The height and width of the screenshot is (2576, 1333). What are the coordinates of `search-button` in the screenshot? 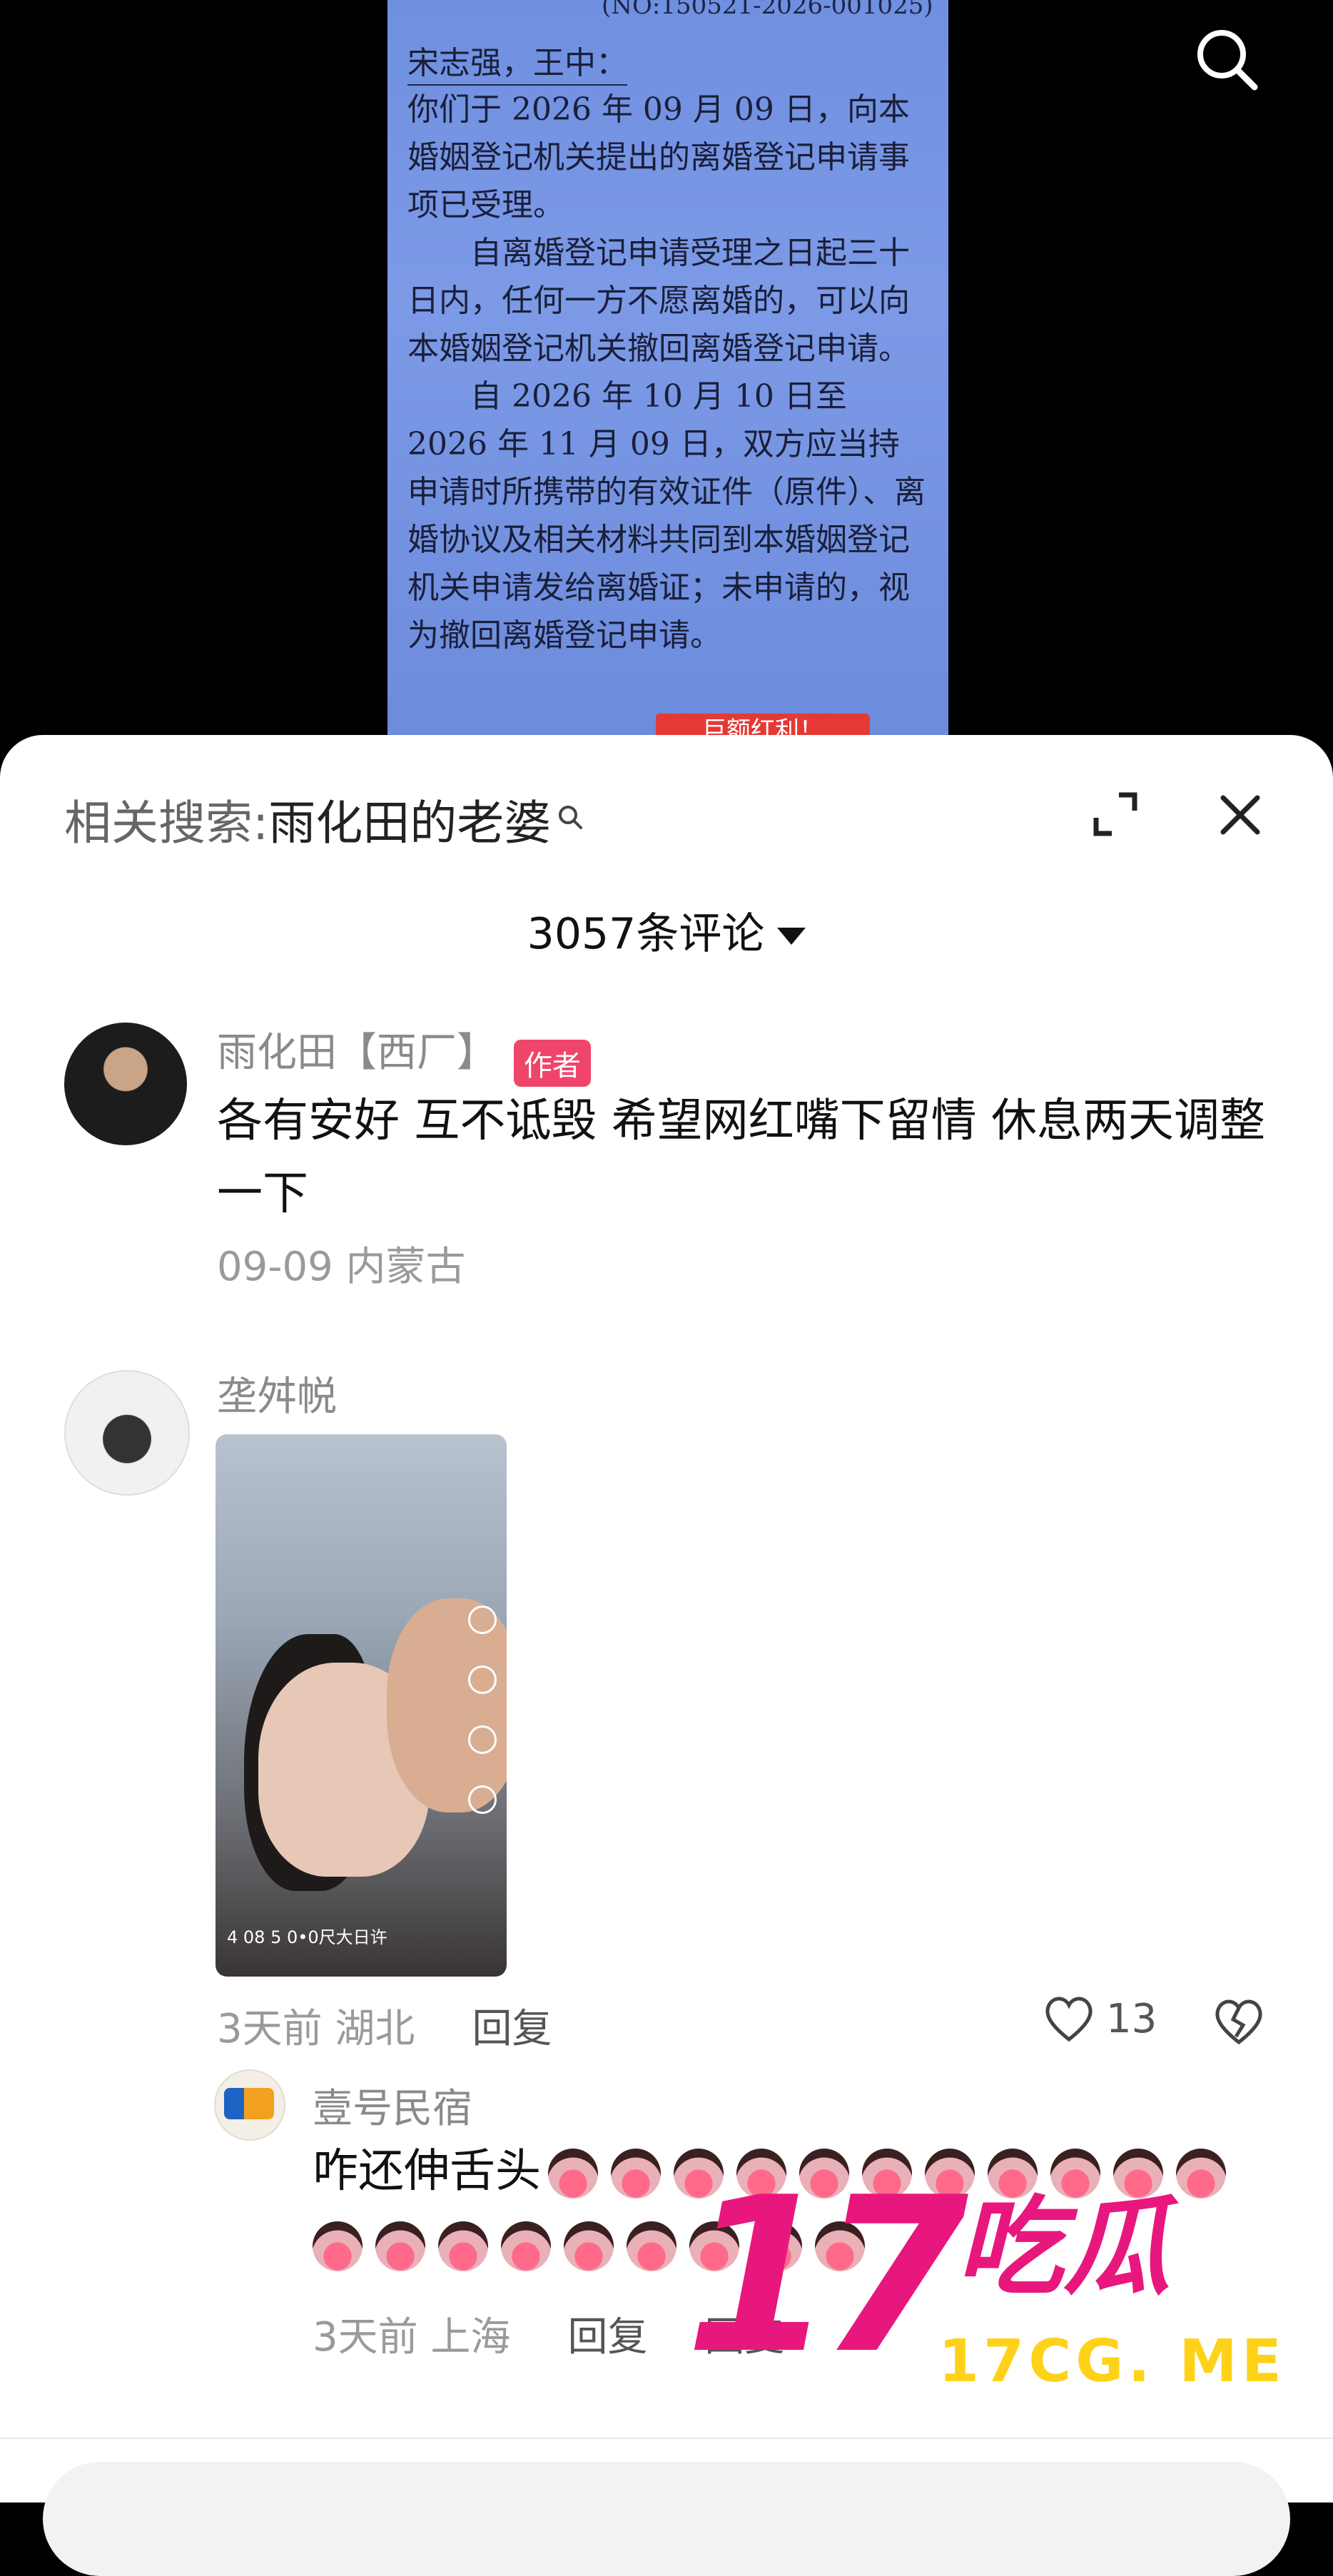 It's located at (1227, 60).